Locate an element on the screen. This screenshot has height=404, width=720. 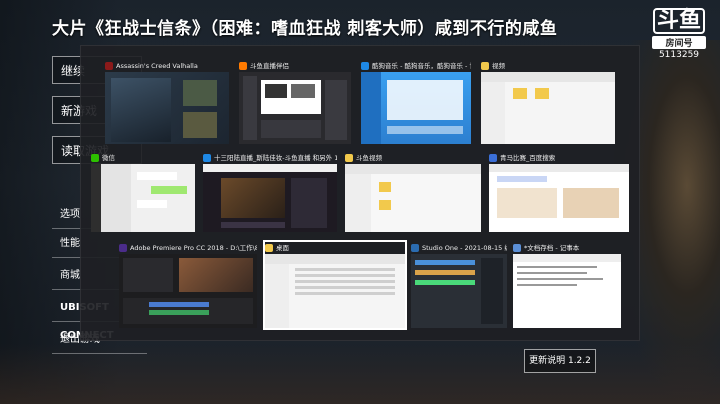
douyu-logo: 斗鱼 房间号 5113259 is located at coordinates (679, 34).